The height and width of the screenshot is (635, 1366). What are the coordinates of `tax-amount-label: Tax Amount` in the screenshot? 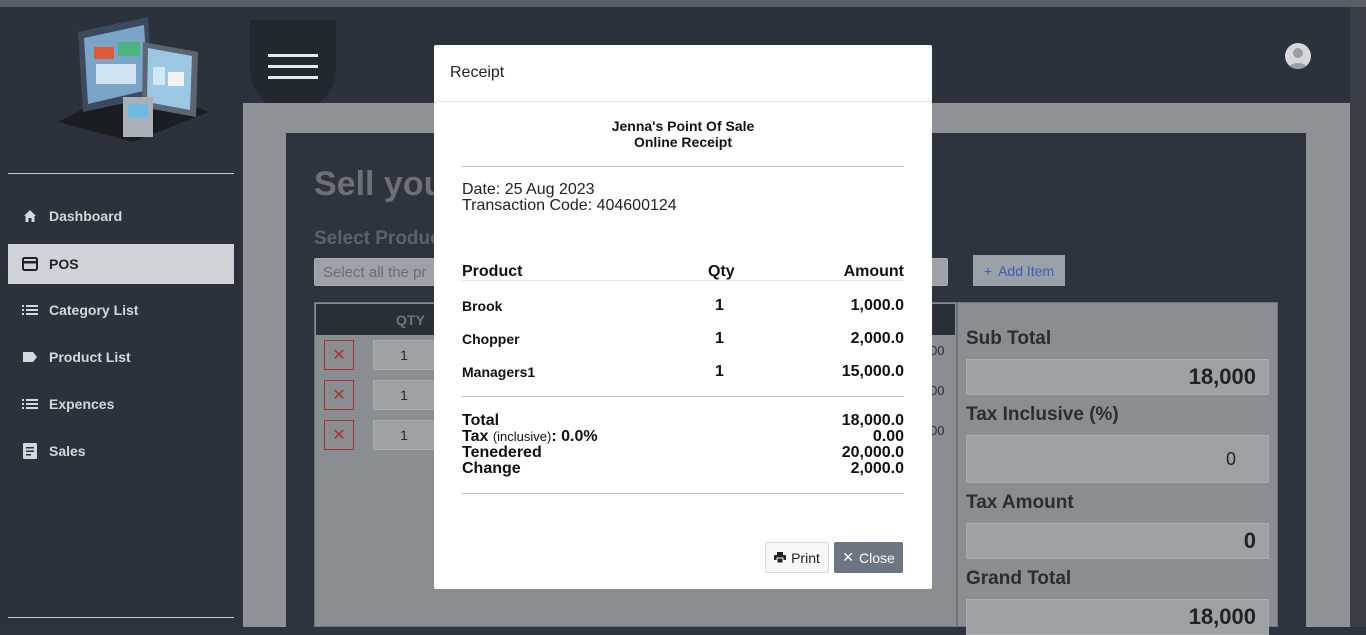 It's located at (1020, 502).